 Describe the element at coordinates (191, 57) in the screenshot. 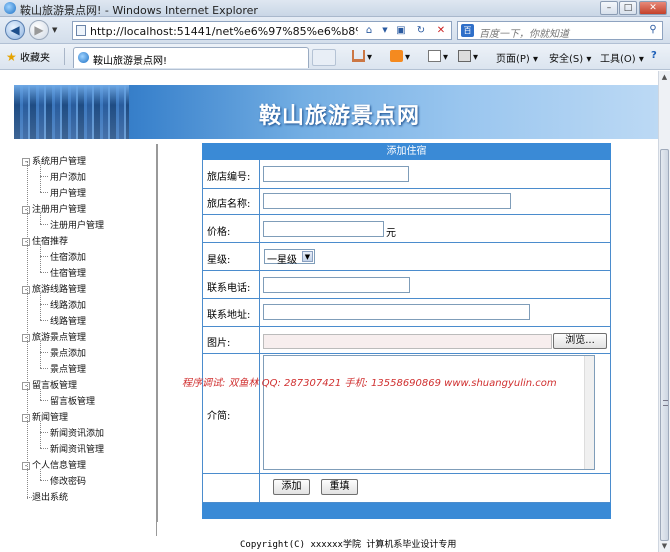

I see `tab-active: 鞍山旅游景点网!` at that location.